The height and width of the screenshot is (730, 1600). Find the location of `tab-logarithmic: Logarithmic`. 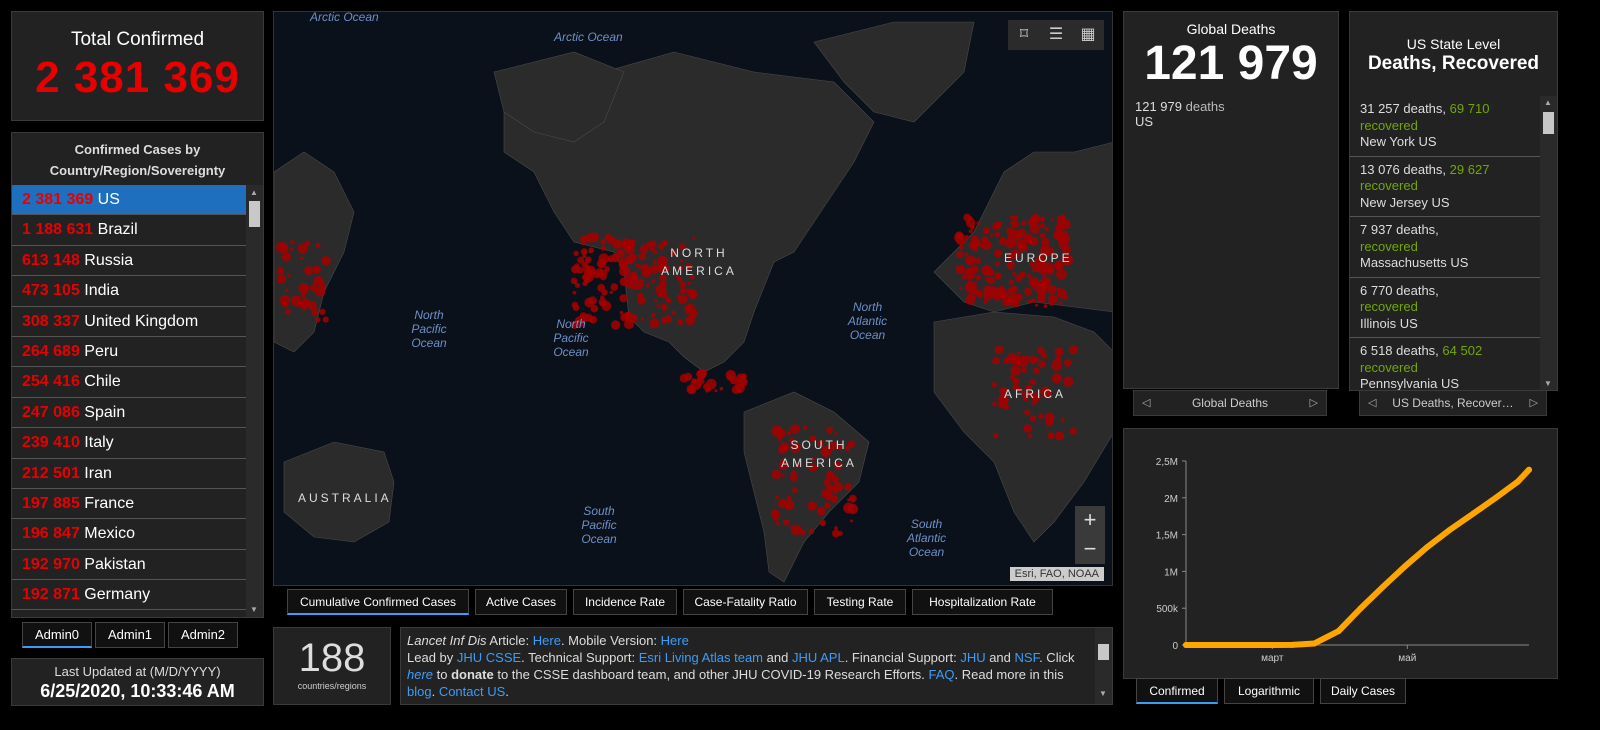

tab-logarithmic: Logarithmic is located at coordinates (1269, 691).